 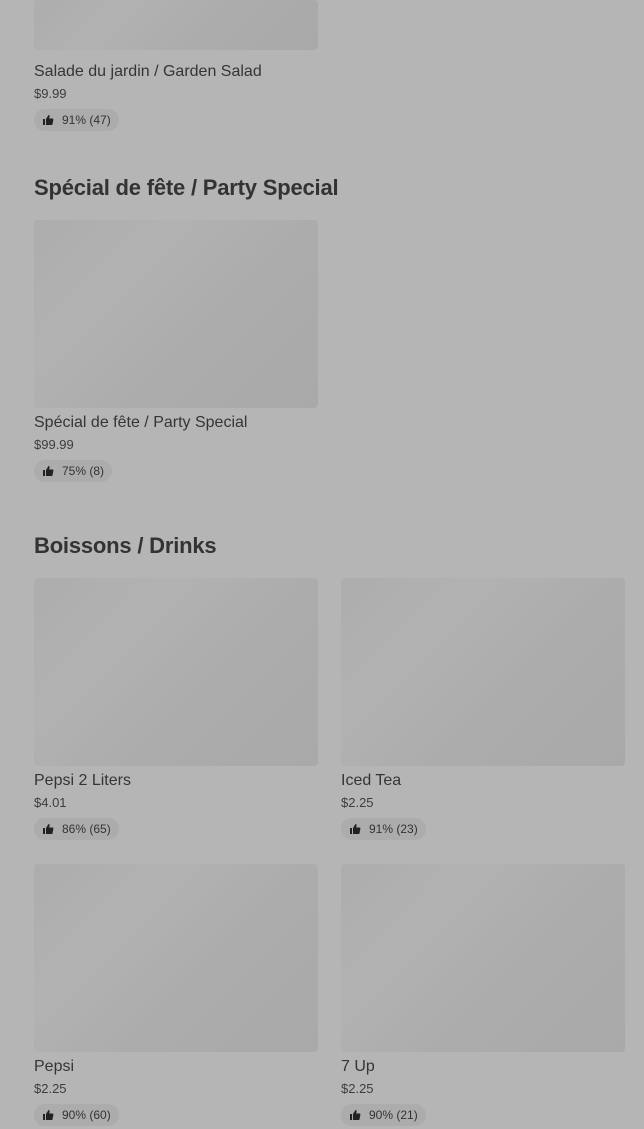 I want to click on rating-value: 75% (8), so click(x=83, y=471).